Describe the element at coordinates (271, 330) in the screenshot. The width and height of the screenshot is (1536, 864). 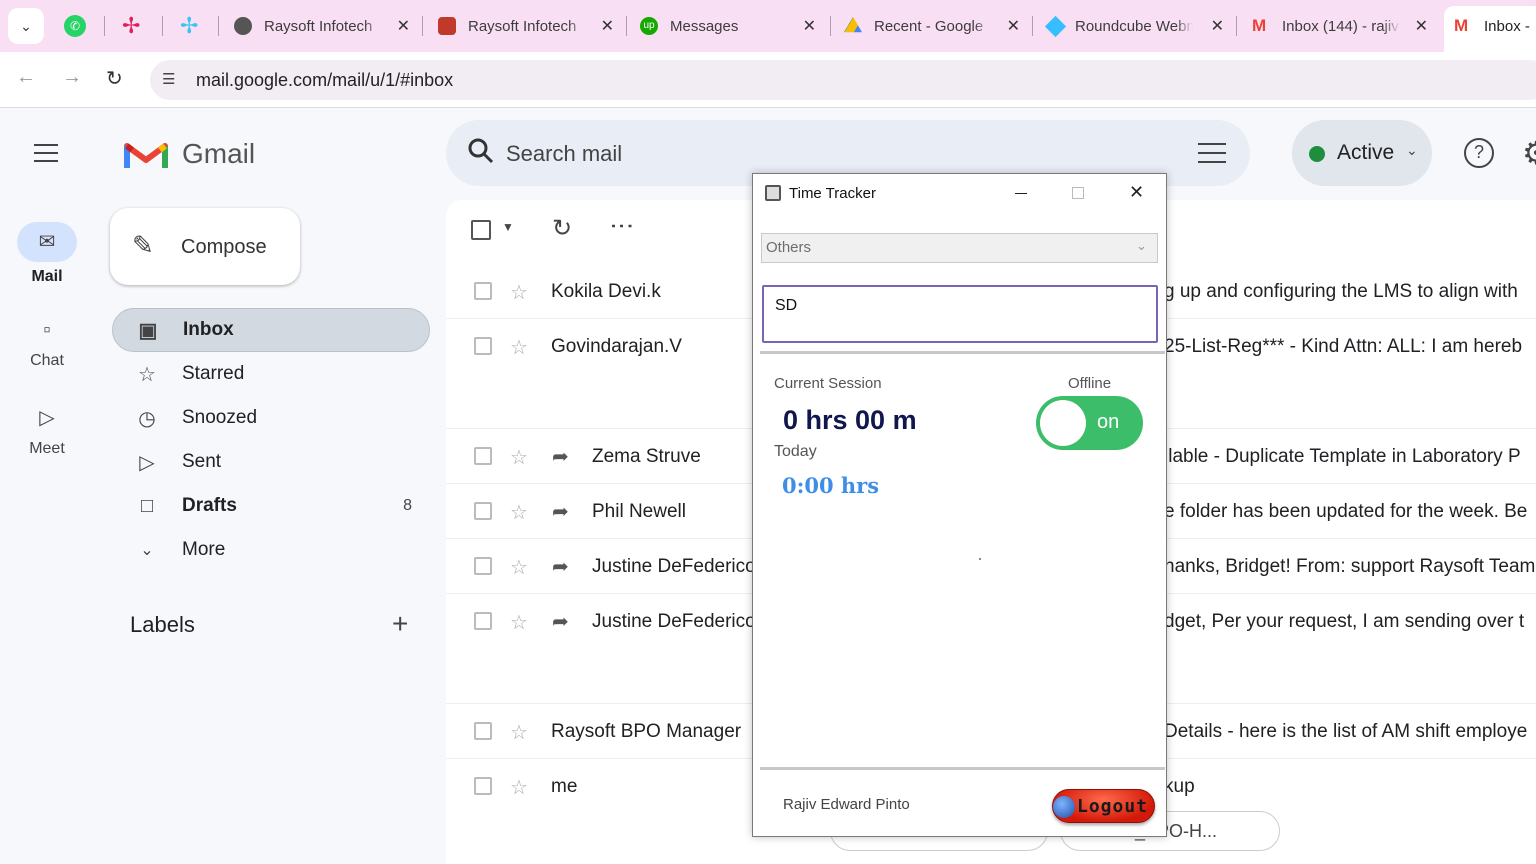
I see `nav-inbox: ▣ Inbox` at that location.